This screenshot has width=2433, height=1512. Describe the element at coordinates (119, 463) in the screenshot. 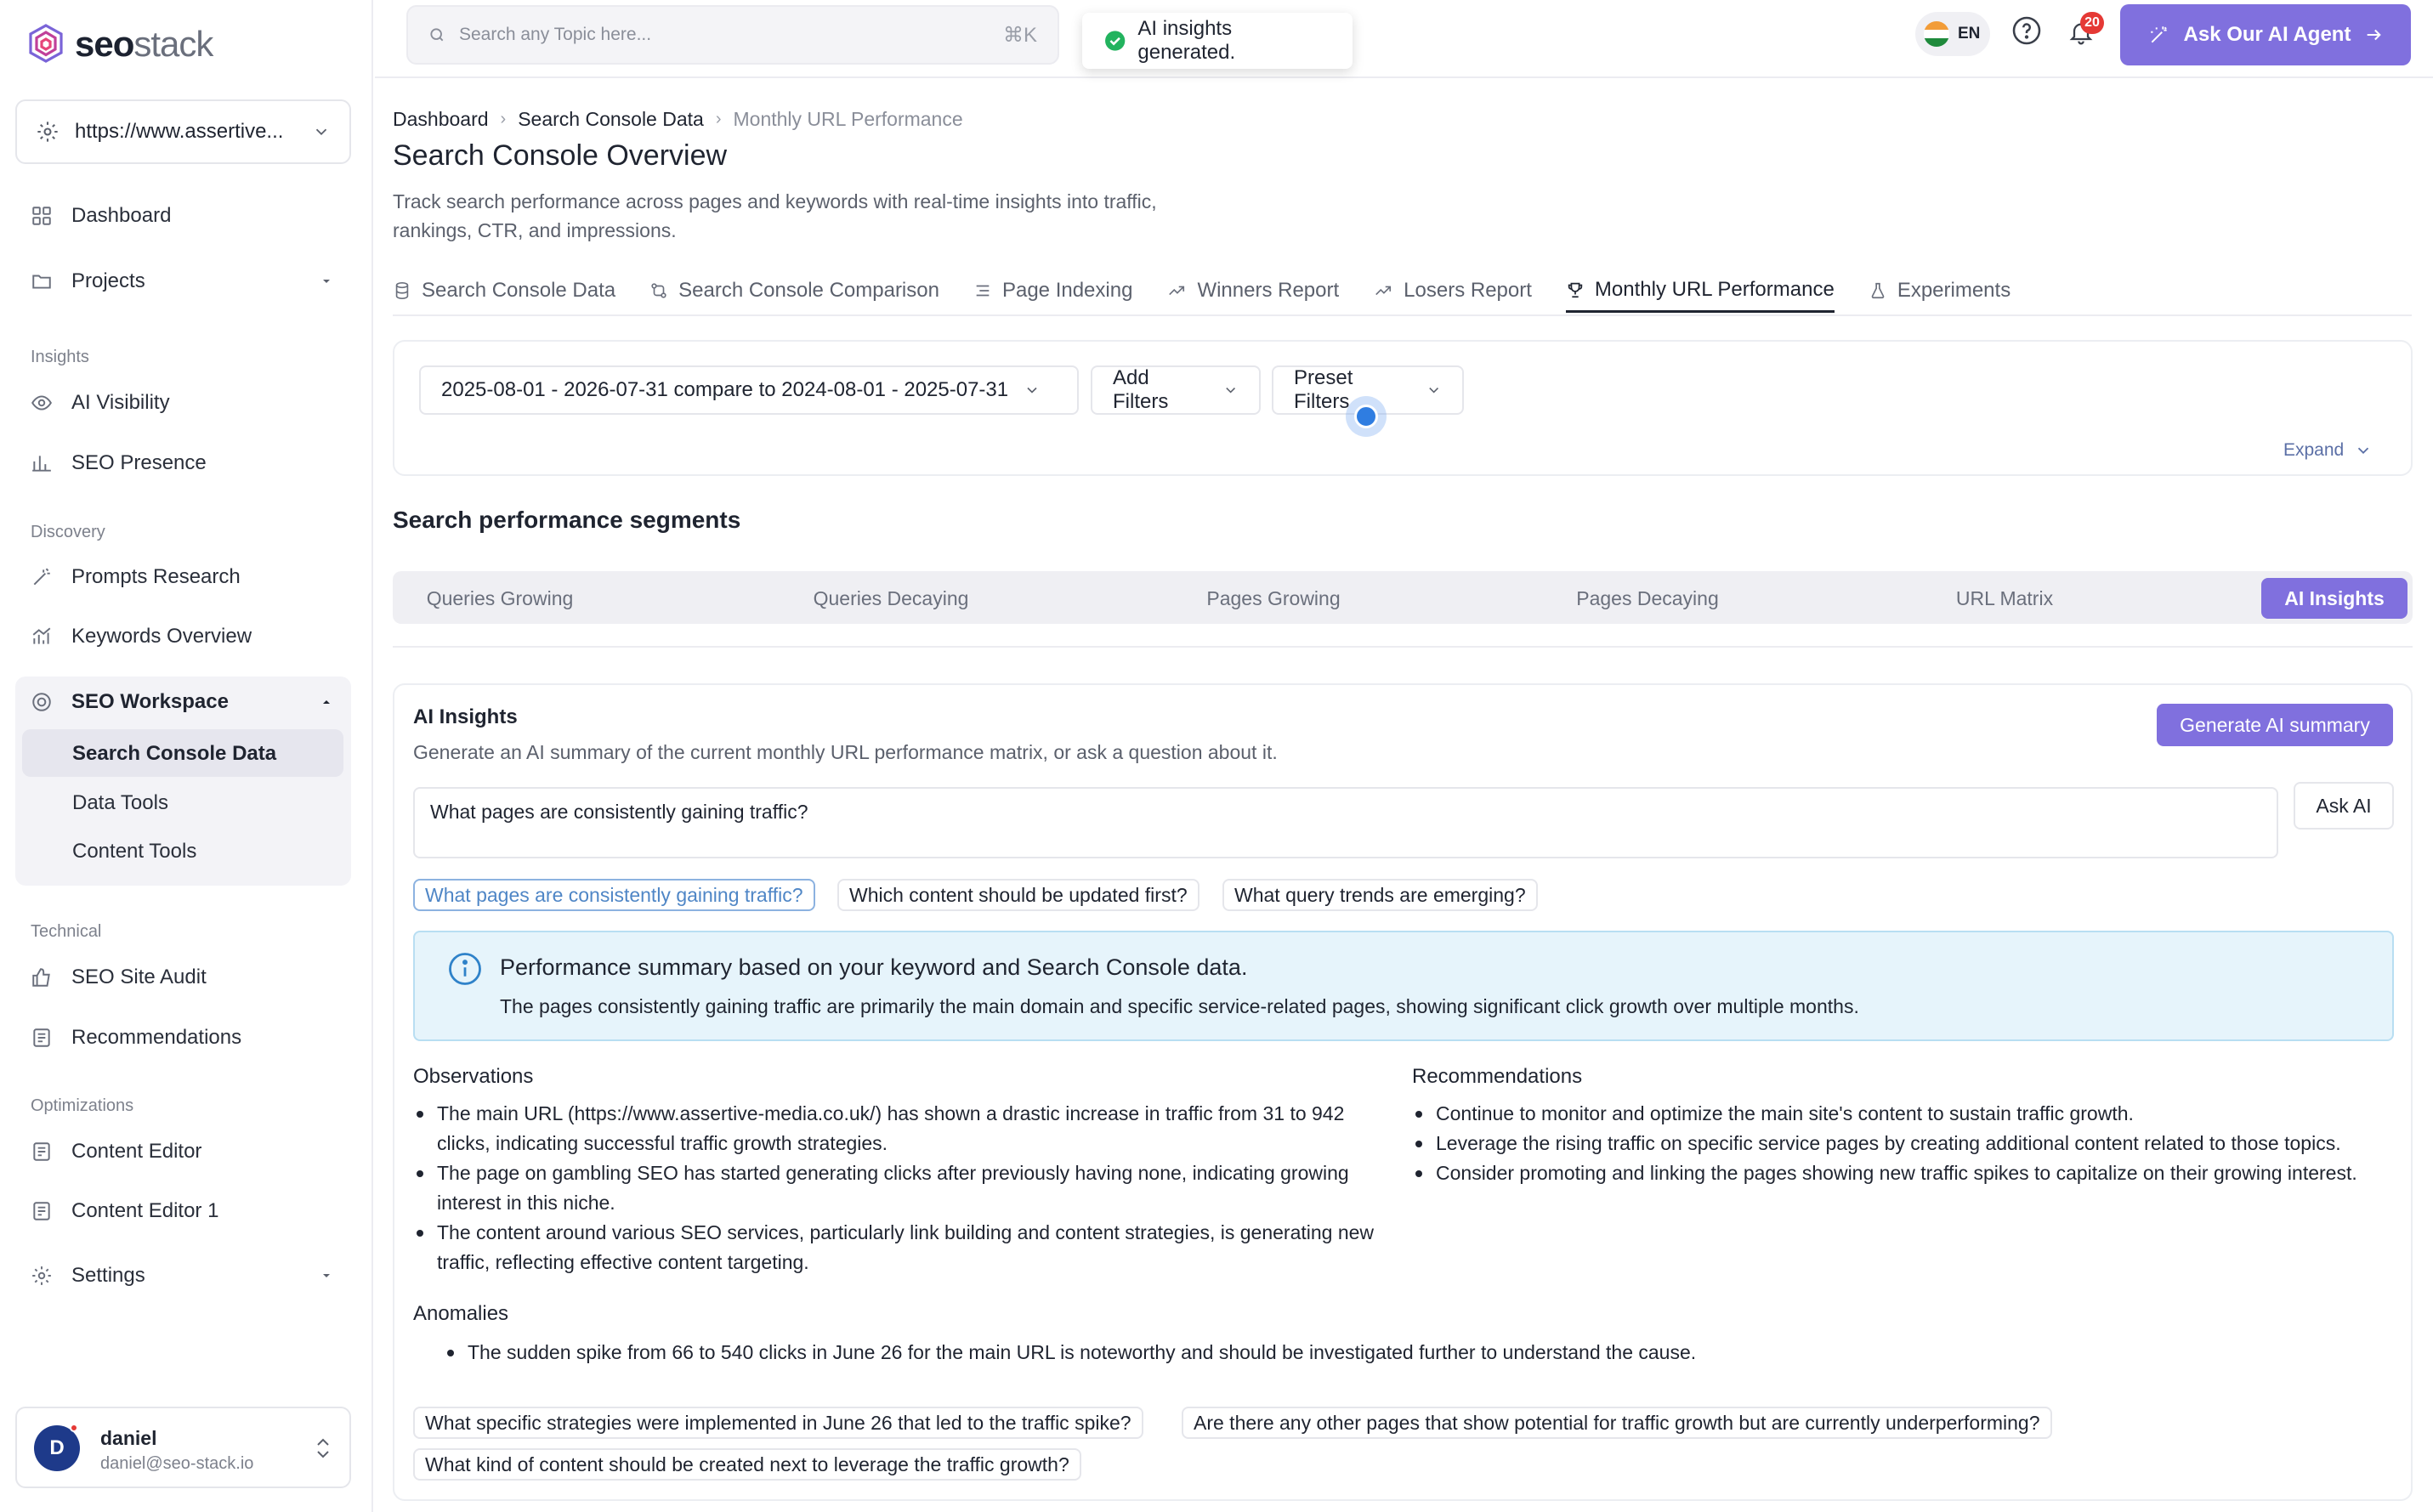

I see `nav-seo-presence: SEO Presence` at that location.